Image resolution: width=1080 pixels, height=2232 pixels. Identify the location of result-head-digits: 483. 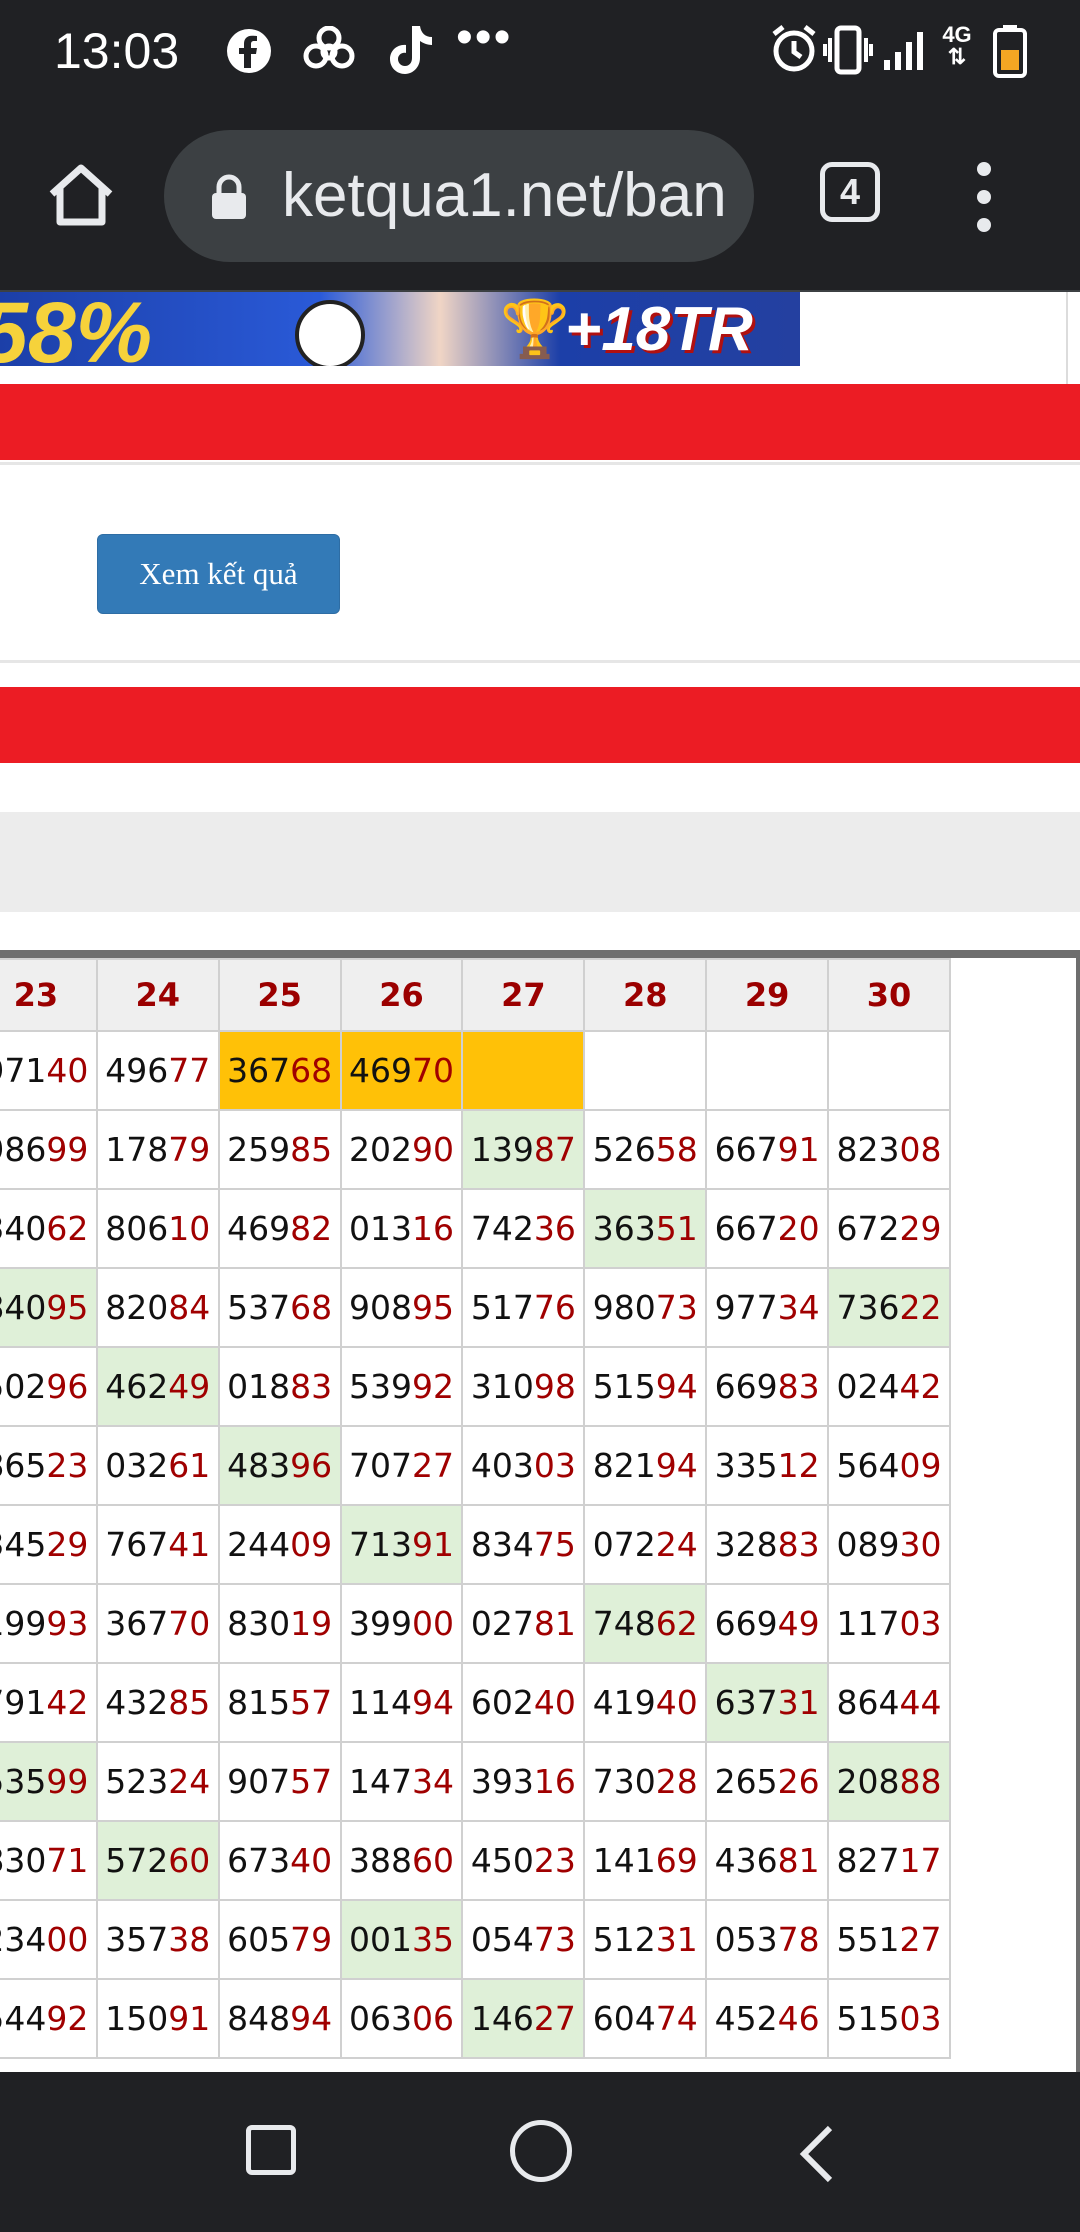
(259, 1465).